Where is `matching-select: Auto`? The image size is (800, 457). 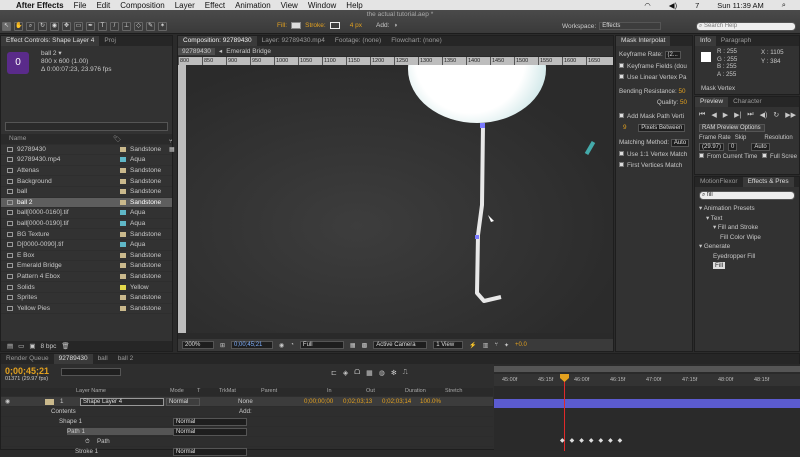
matching-select: Auto is located at coordinates (680, 143).